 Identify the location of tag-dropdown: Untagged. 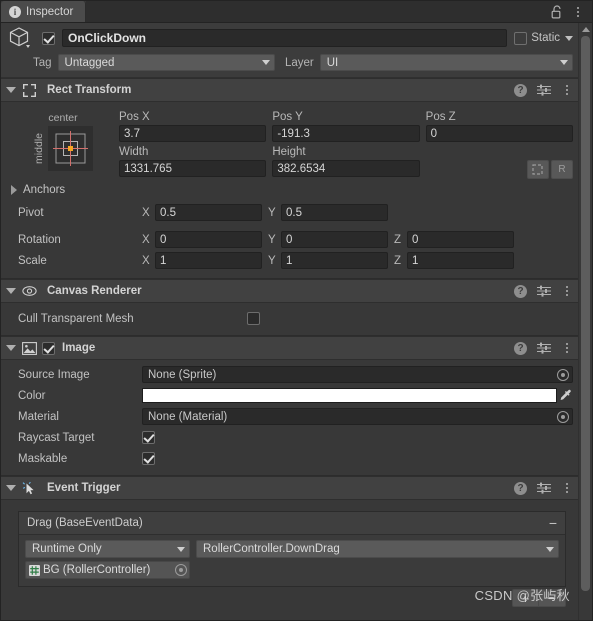
(166, 62).